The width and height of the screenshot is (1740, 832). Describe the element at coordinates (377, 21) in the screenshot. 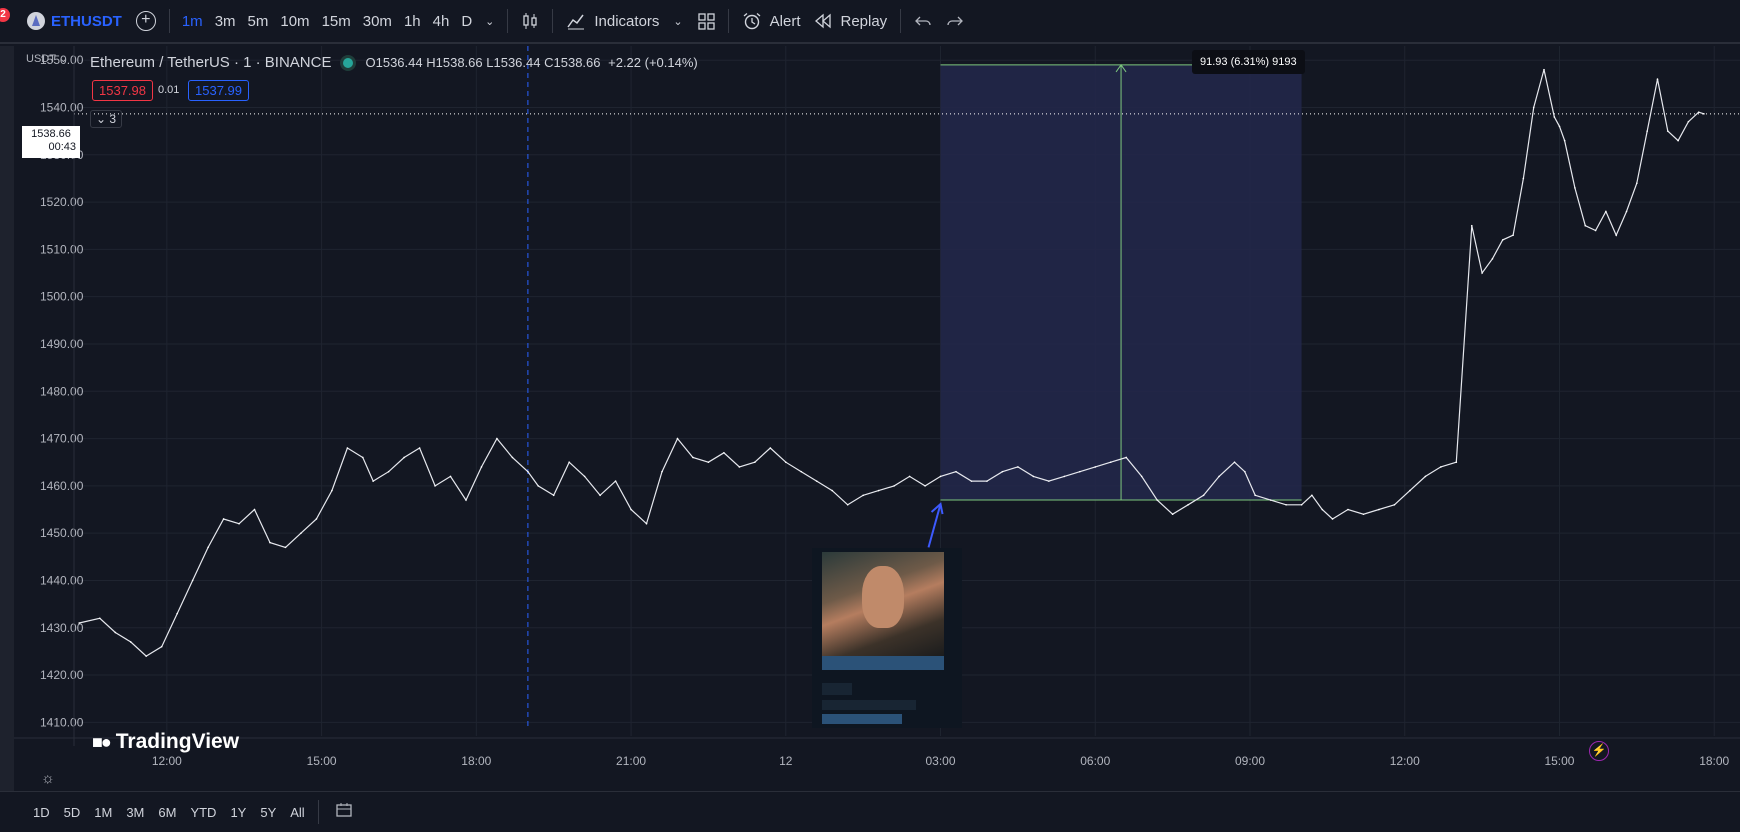

I see `interval-30m: 30m` at that location.